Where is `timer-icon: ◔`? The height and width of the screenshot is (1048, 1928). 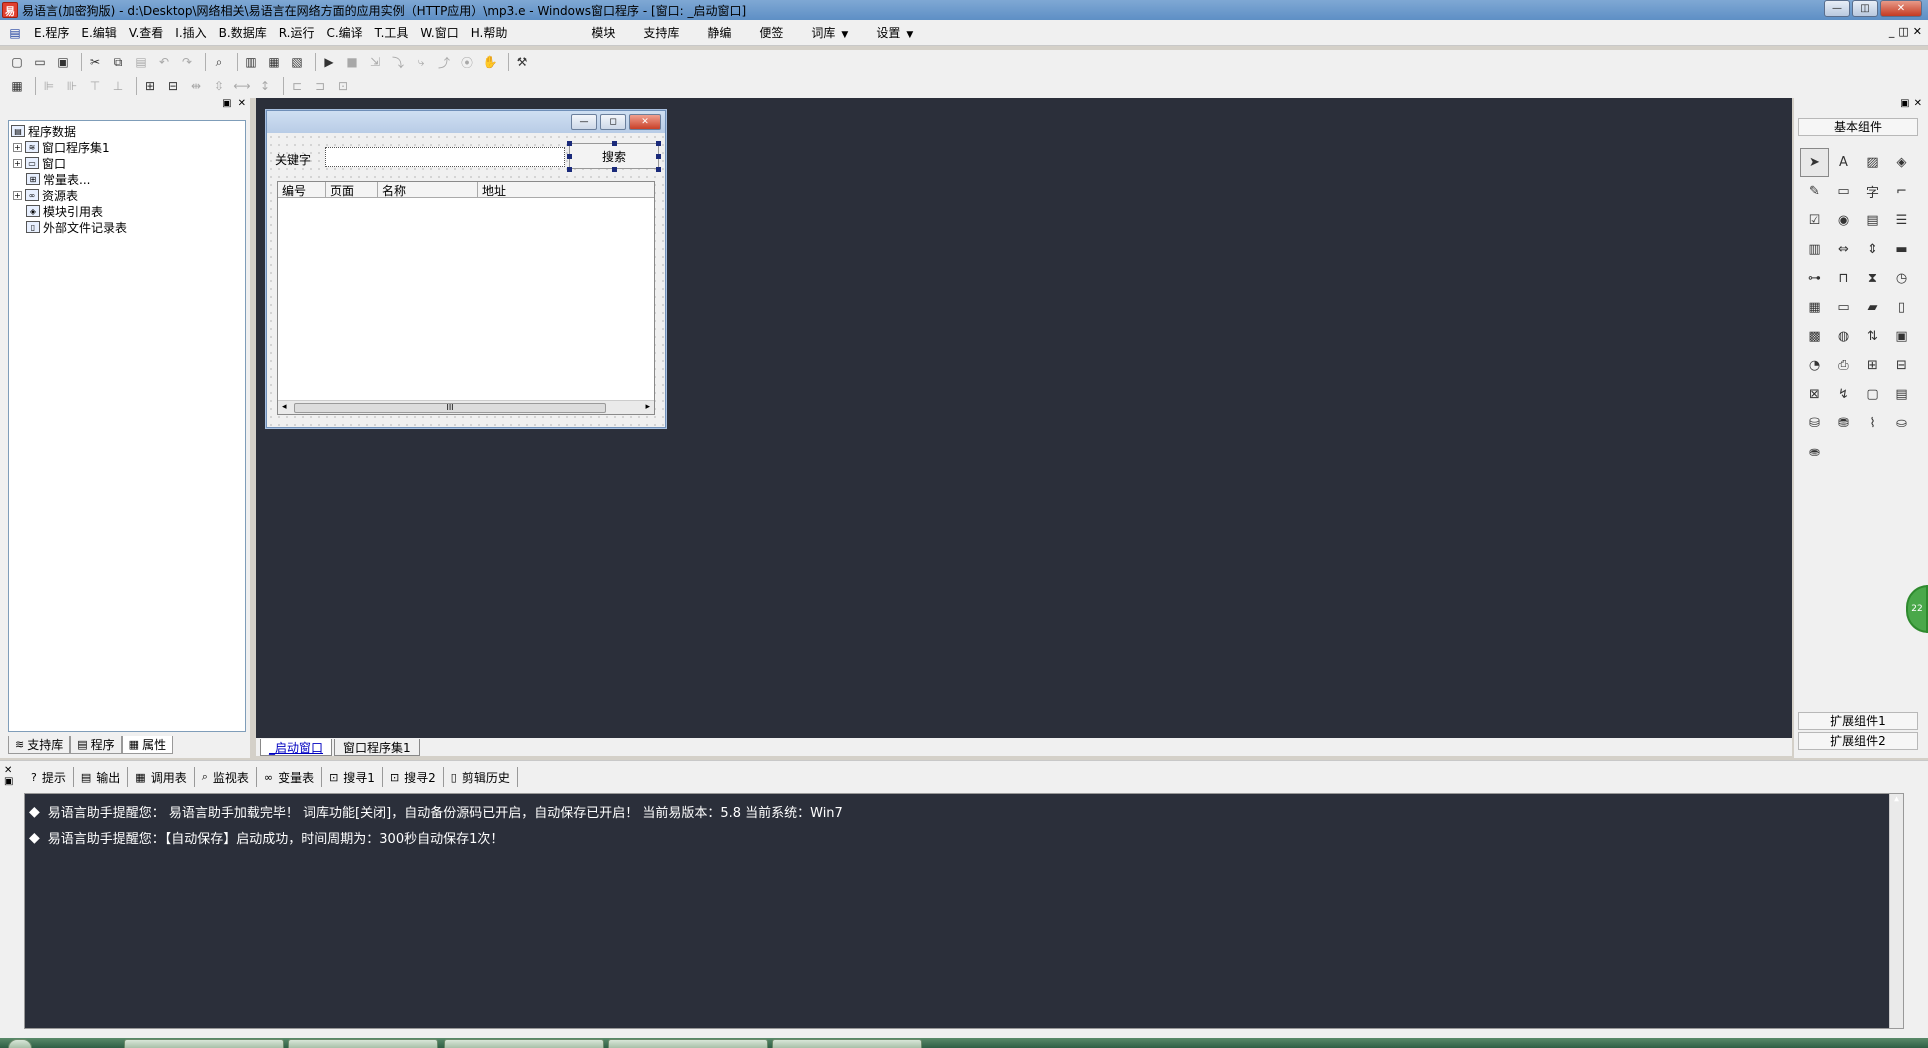
timer-icon: ◔ is located at coordinates (1814, 365).